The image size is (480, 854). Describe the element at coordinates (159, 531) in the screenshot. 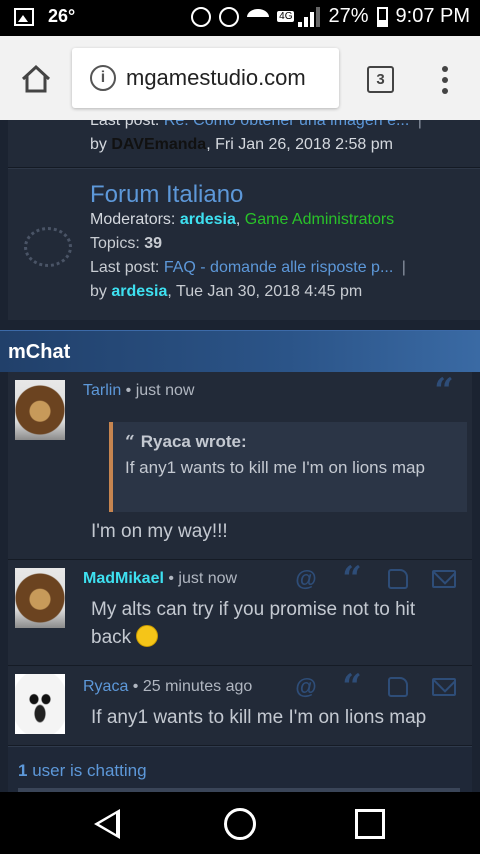

I see `message-text: I'm on my way!!!` at that location.